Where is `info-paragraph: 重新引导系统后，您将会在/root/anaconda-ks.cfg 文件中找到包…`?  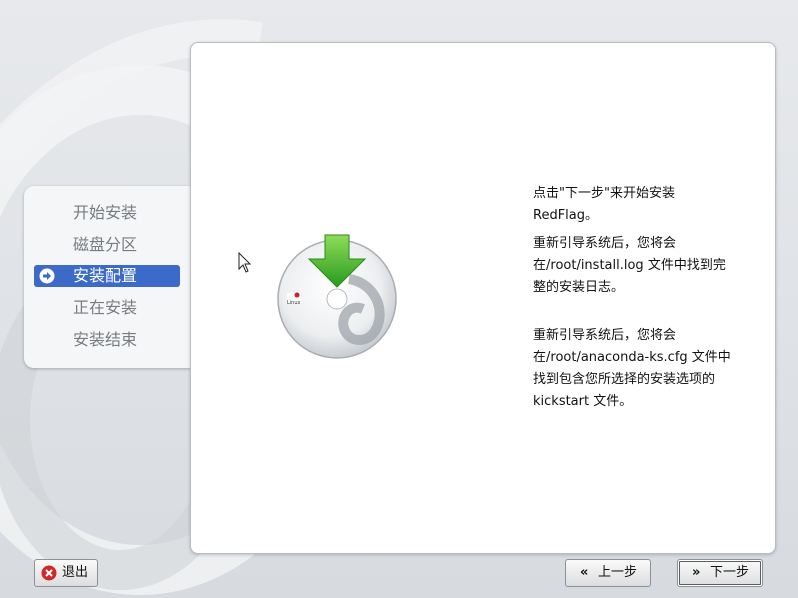 info-paragraph: 重新引导系统后，您将会在/root/anaconda-ks.cfg 文件中找到包… is located at coordinates (632, 368).